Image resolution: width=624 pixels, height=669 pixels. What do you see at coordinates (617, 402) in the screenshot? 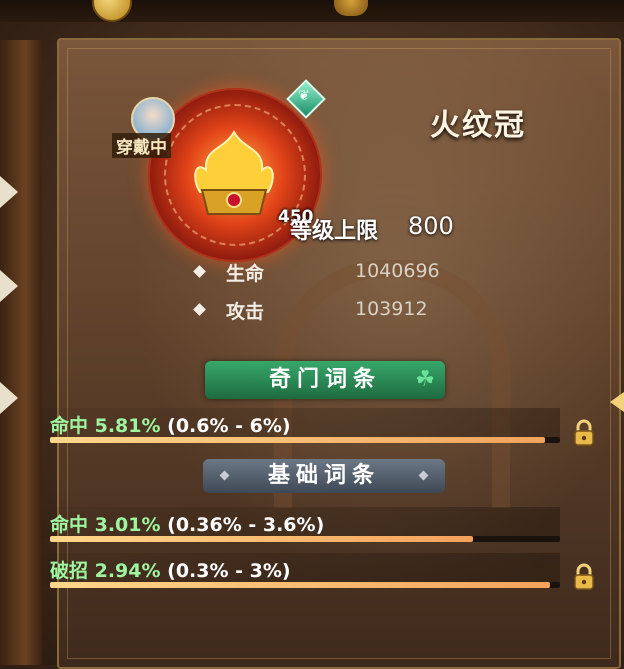
I see `next-arrow-icon` at bounding box center [617, 402].